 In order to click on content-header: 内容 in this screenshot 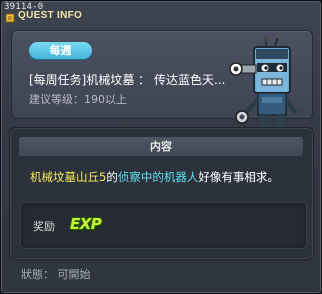, I will do `click(161, 146)`.